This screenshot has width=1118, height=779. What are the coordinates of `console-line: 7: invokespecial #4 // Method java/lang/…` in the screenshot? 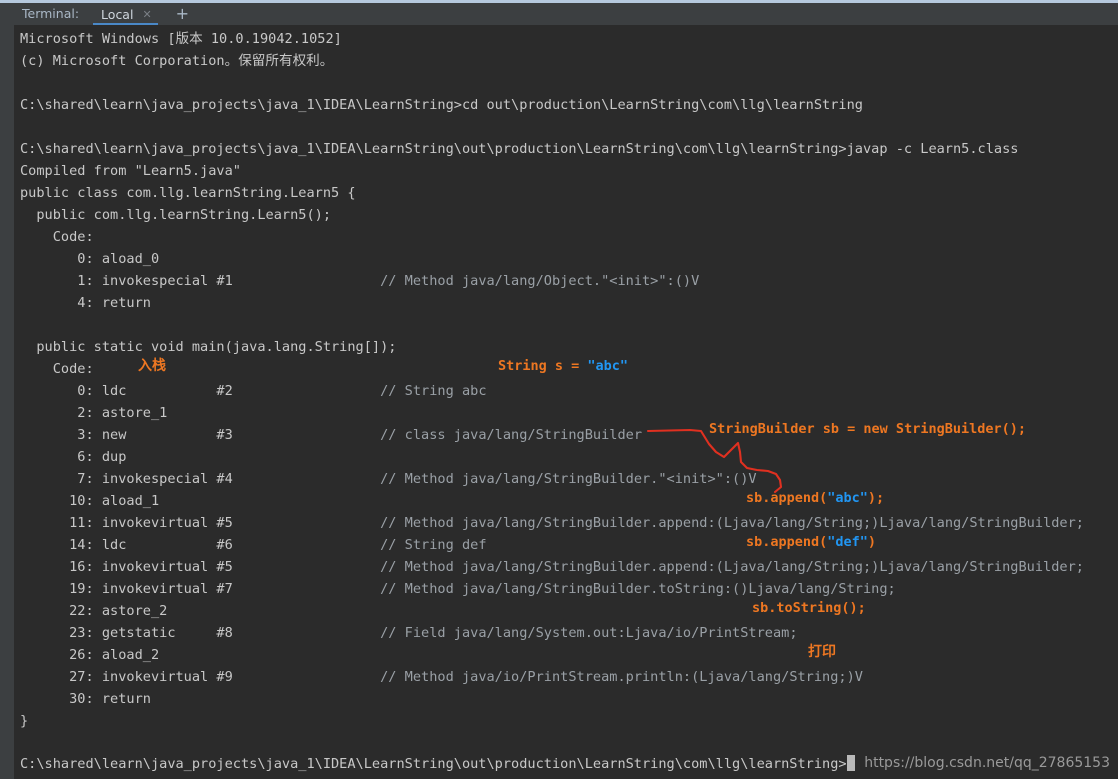 It's located at (569, 479).